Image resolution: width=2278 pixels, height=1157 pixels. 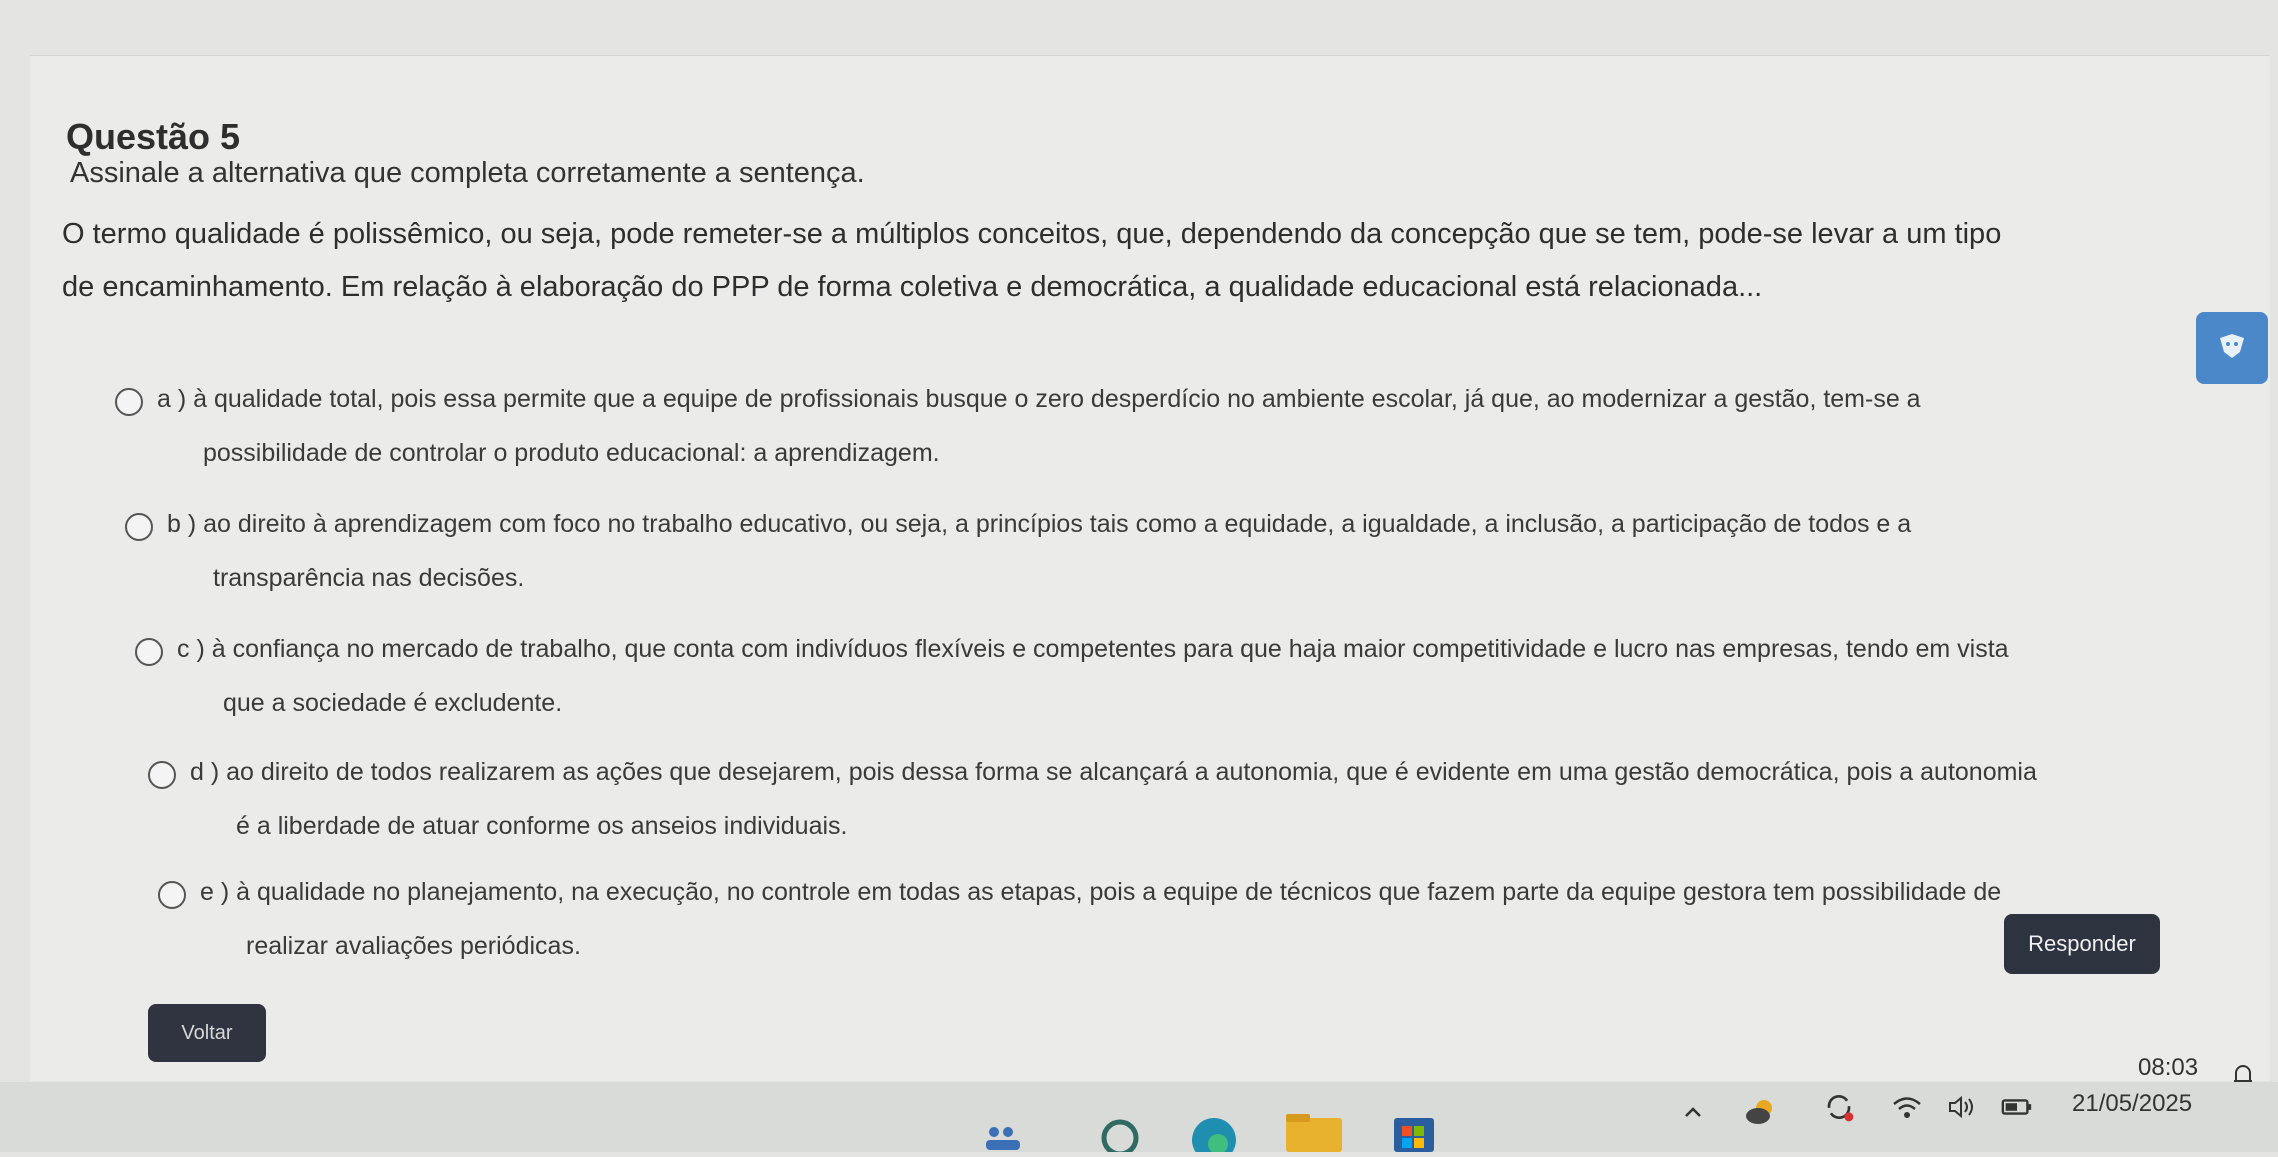 What do you see at coordinates (2168, 1068) in the screenshot?
I see `clock-time: 08:03` at bounding box center [2168, 1068].